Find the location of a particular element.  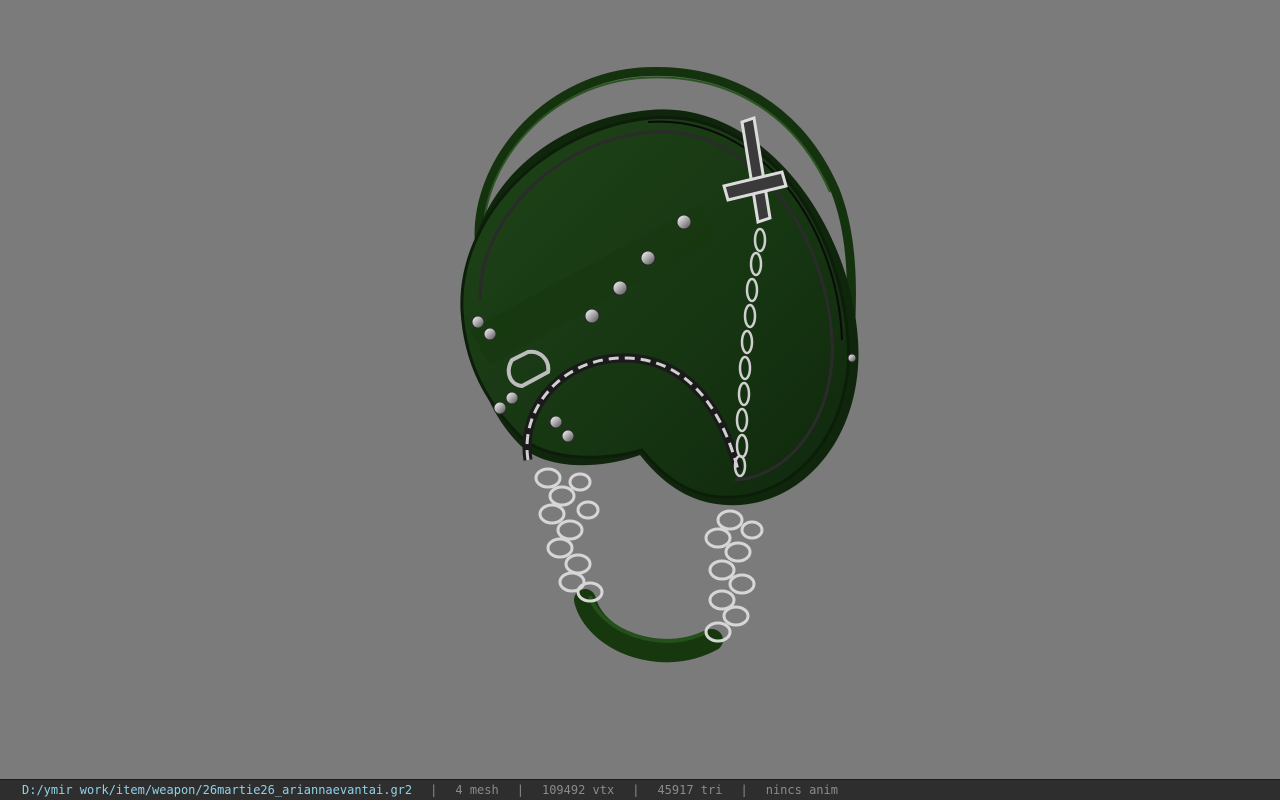

left-hanging-chain is located at coordinates (569, 535).